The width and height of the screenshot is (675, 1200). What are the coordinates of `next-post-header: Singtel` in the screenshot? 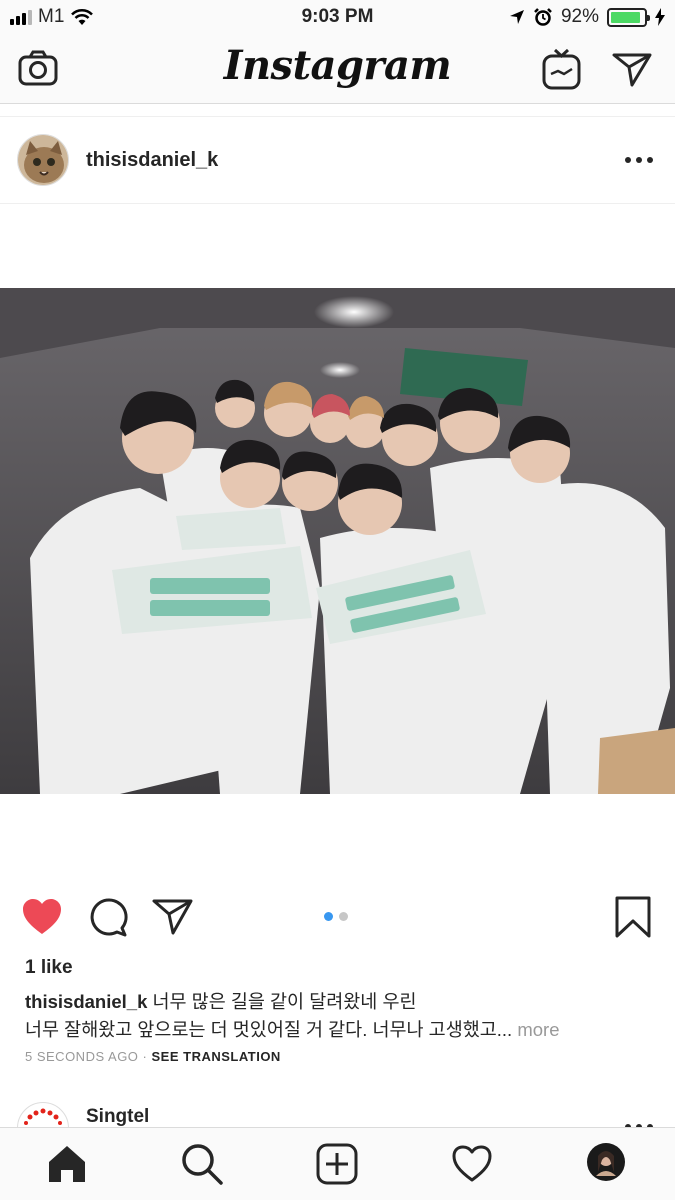 It's located at (337, 1113).